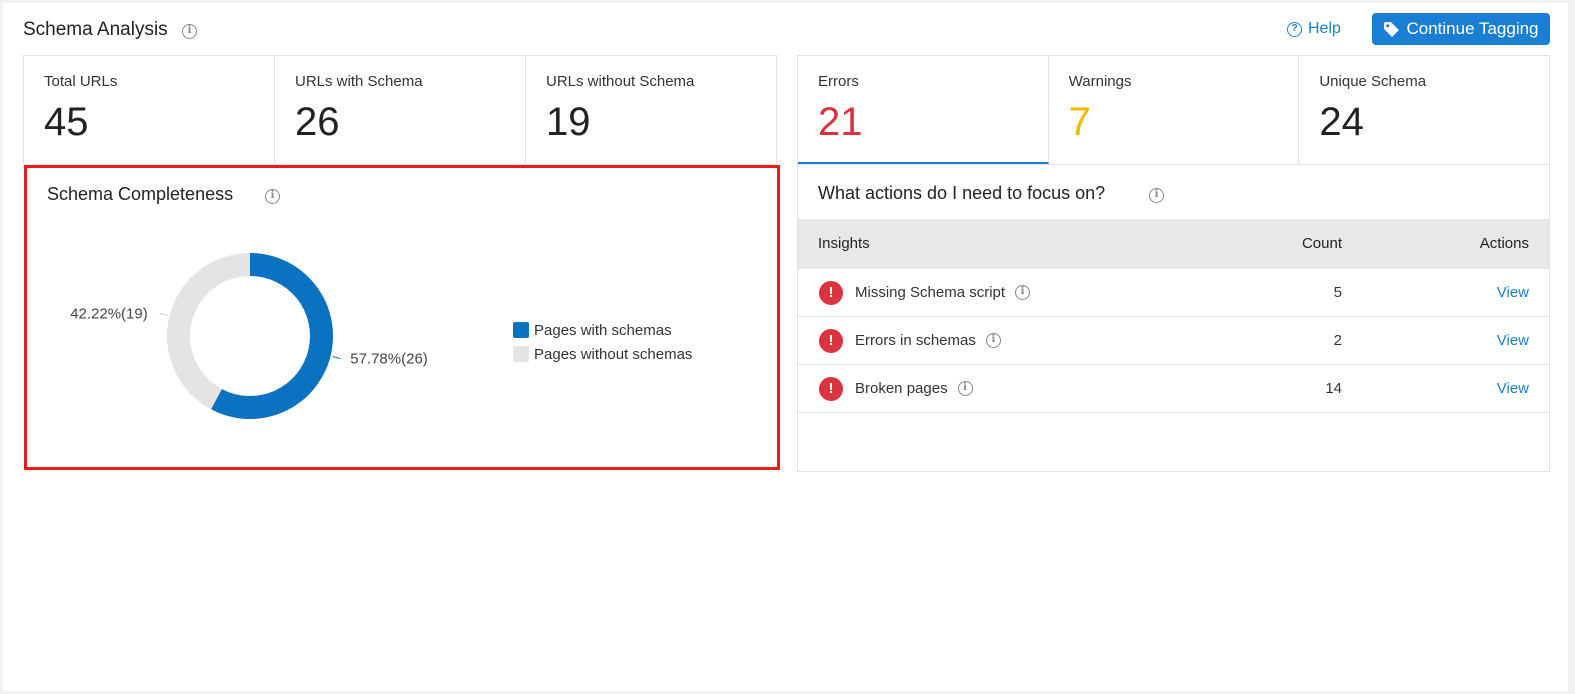  Describe the element at coordinates (1337, 292) in the screenshot. I see `row-count: 5` at that location.